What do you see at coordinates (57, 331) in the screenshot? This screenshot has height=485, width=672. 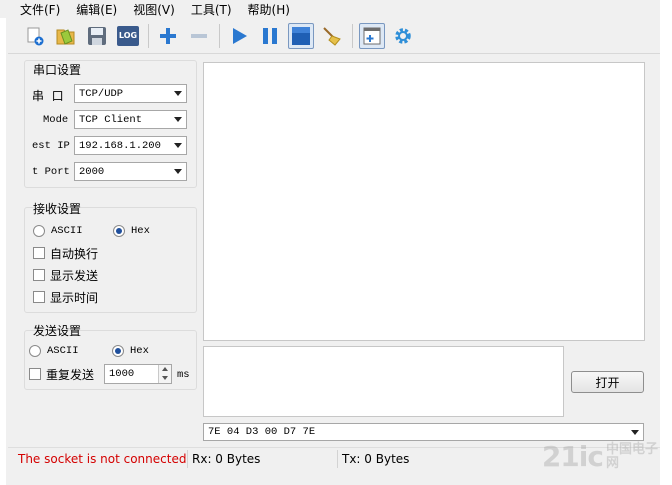 I see `send-settings-title: 发送设置` at bounding box center [57, 331].